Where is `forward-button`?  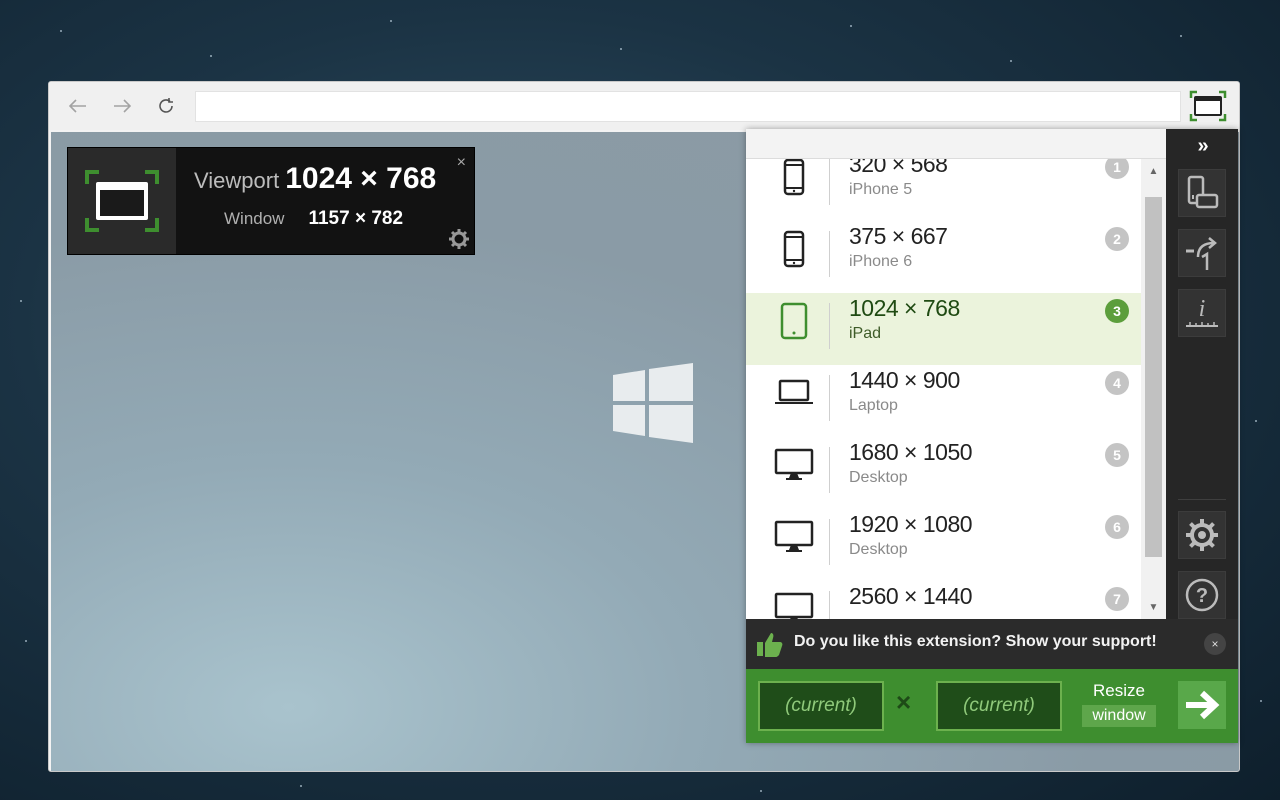 forward-button is located at coordinates (122, 106).